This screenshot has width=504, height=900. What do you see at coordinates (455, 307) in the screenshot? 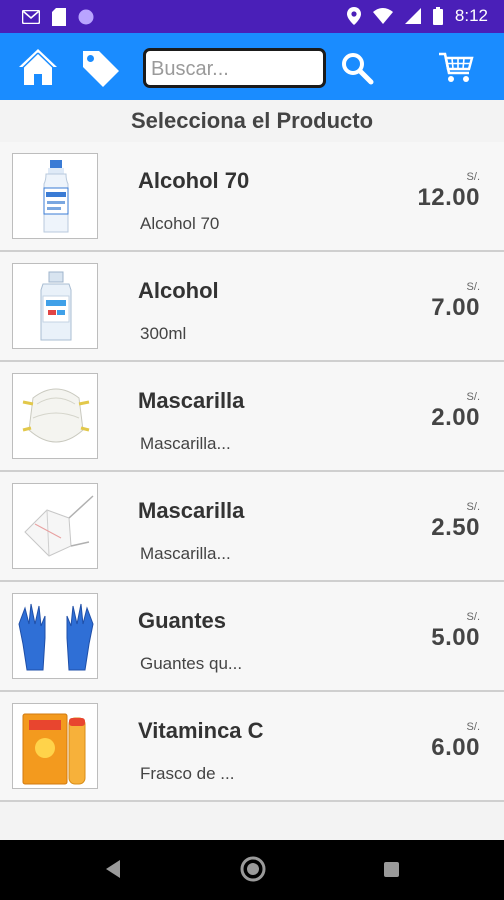
I see `product-price: 7.00` at bounding box center [455, 307].